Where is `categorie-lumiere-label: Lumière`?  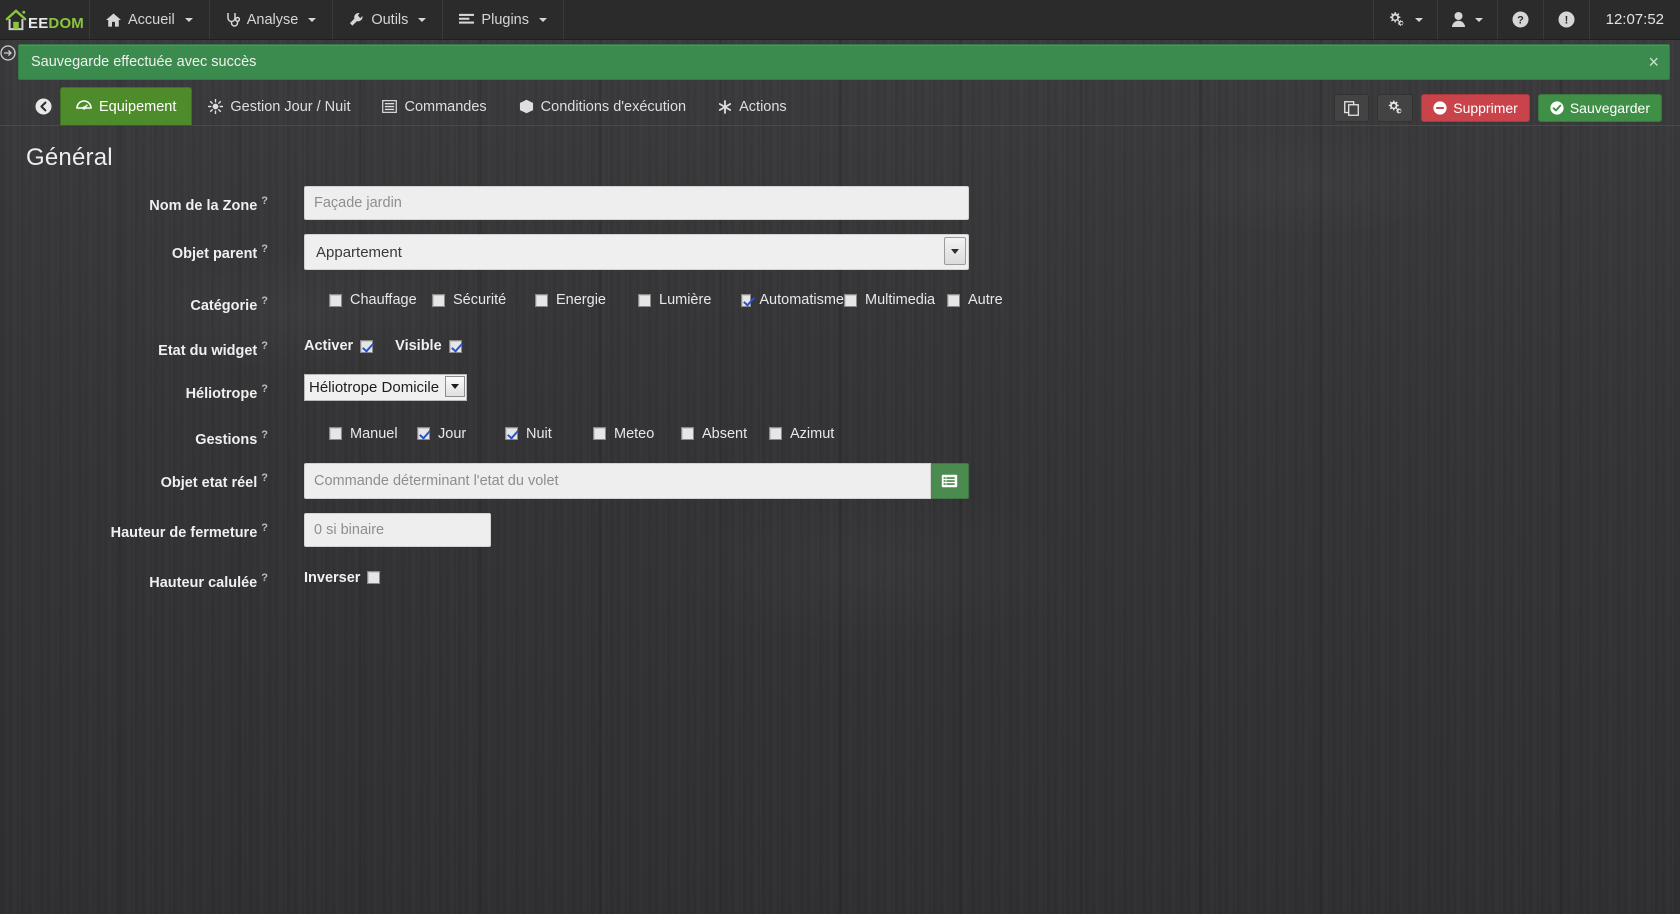 categorie-lumiere-label: Lumière is located at coordinates (685, 300).